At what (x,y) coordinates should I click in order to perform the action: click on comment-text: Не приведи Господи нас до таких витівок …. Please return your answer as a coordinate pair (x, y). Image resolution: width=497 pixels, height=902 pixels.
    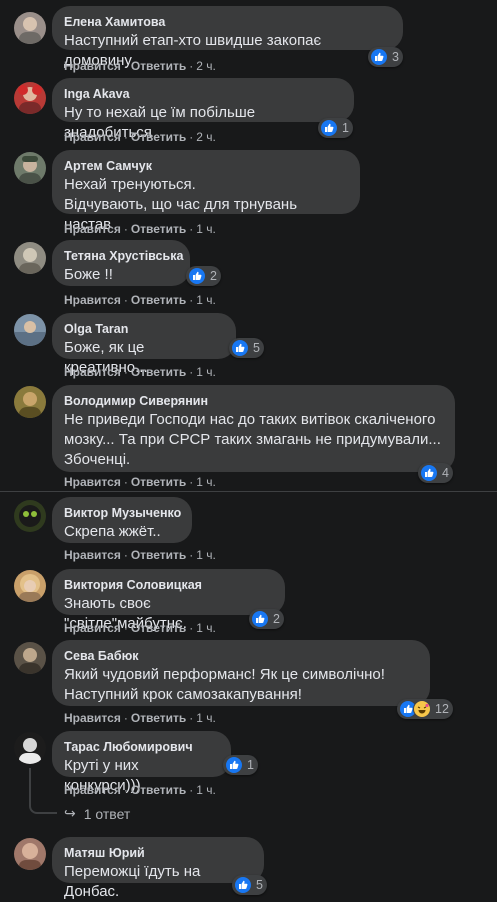
    Looking at the image, I should click on (255, 439).